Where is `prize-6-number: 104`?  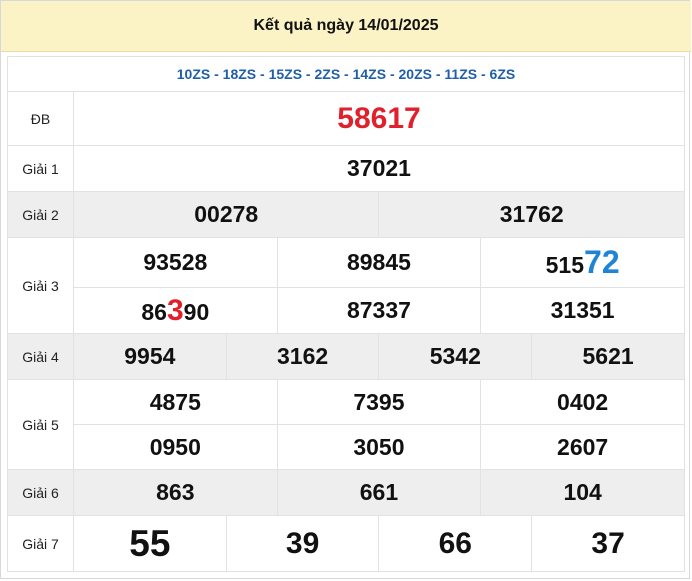 prize-6-number: 104 is located at coordinates (582, 492).